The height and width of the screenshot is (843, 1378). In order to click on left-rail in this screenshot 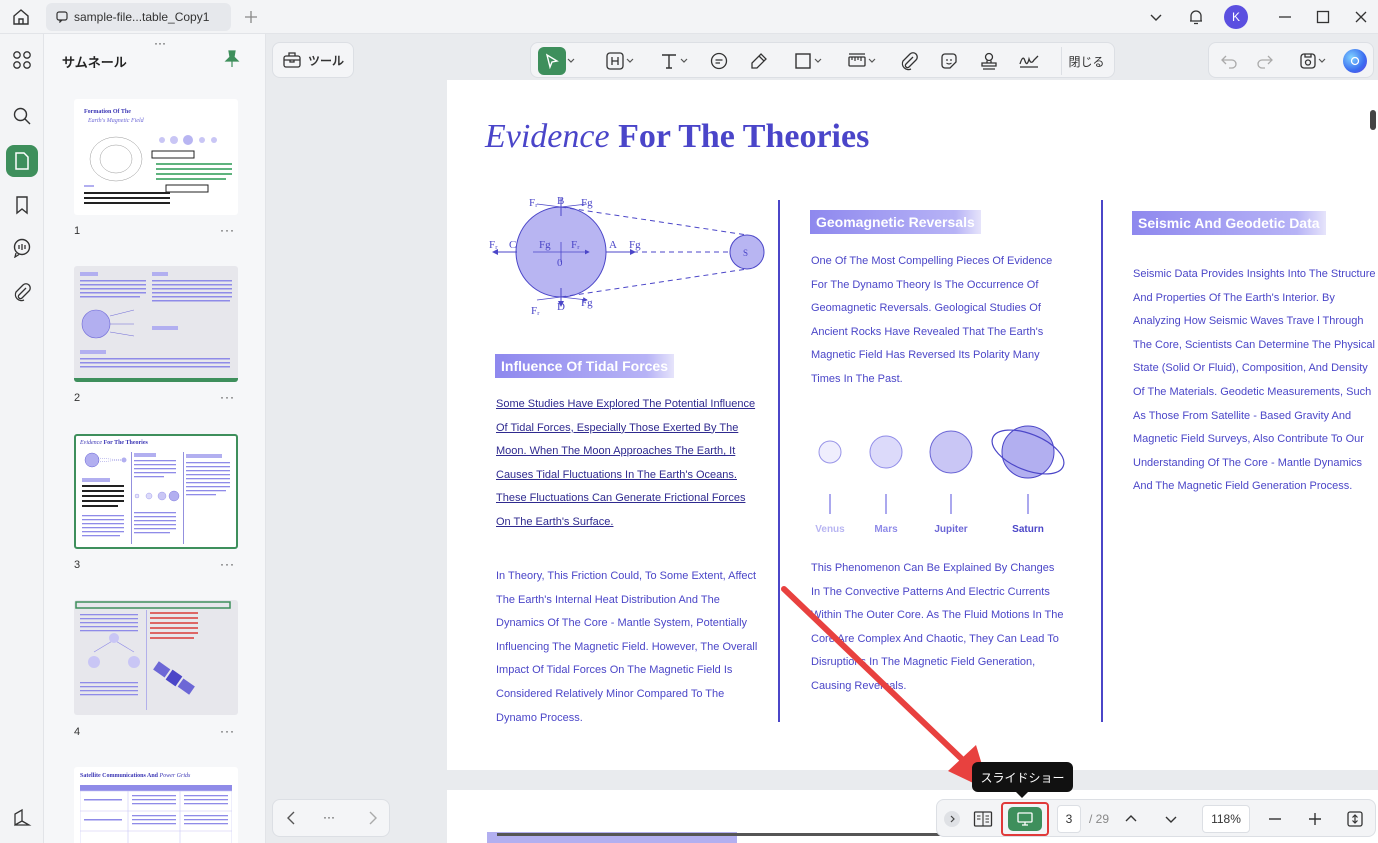, I will do `click(22, 438)`.